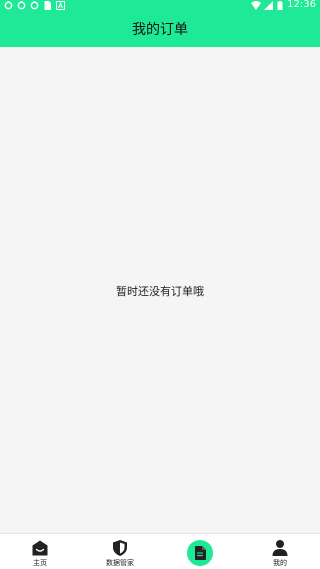 The width and height of the screenshot is (320, 569). What do you see at coordinates (280, 548) in the screenshot?
I see `person-icon` at bounding box center [280, 548].